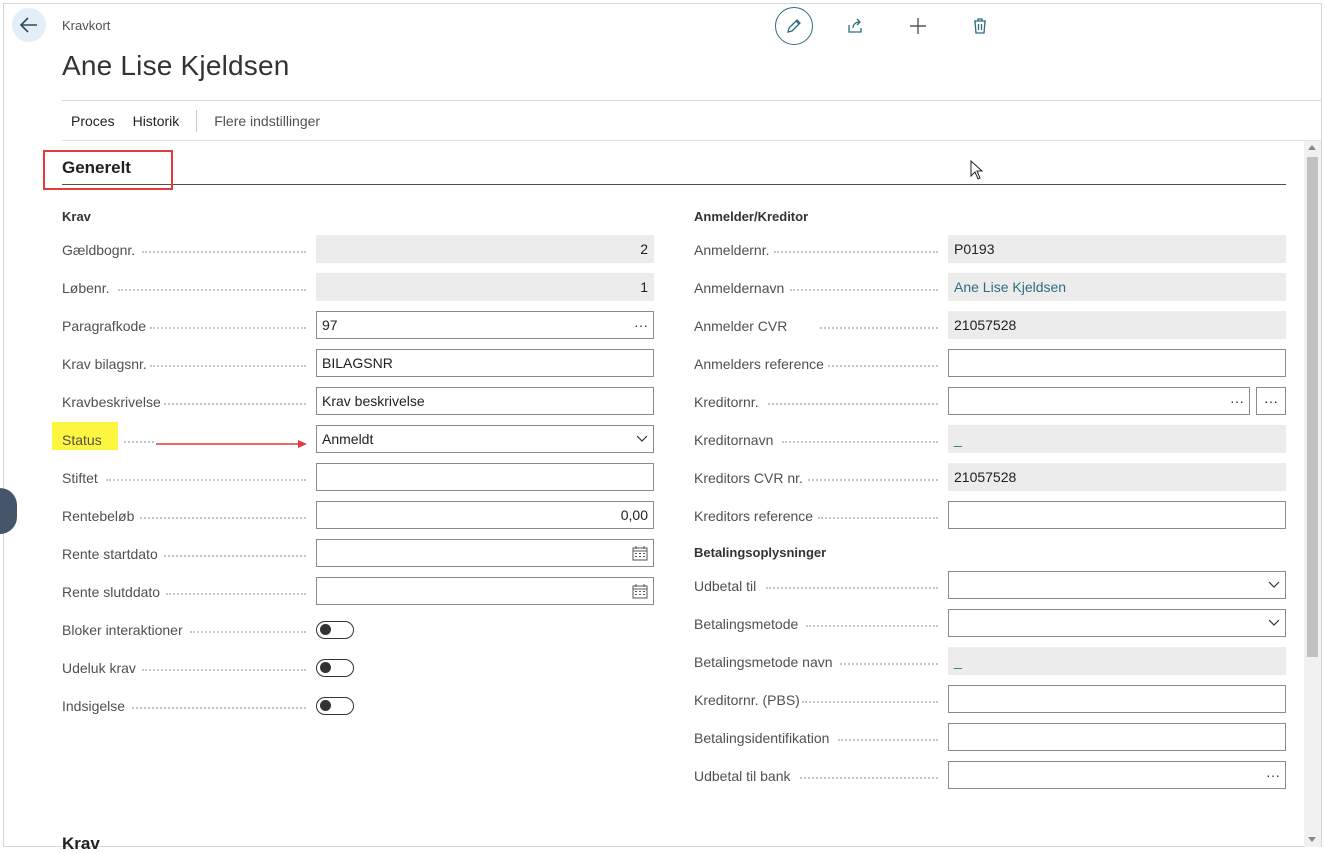 Image resolution: width=1325 pixels, height=854 pixels. I want to click on kravbeskrivelse-field: Krav beskrivelse, so click(485, 401).